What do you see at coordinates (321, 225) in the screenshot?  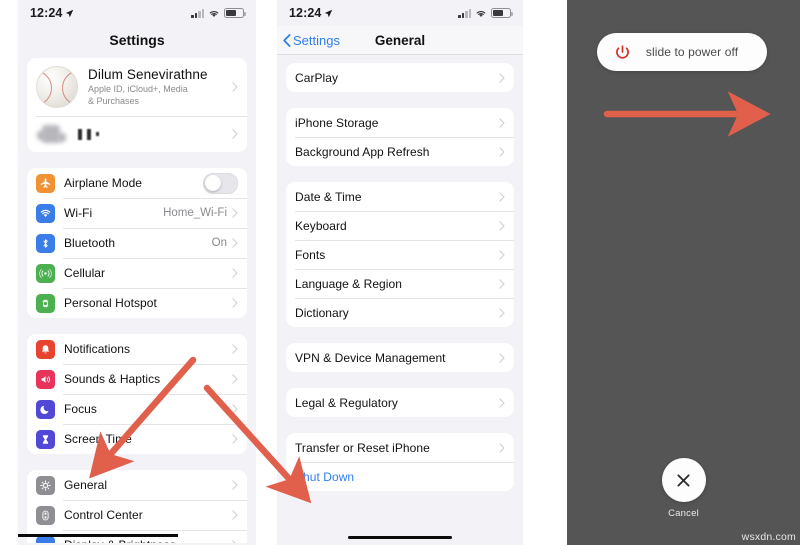 I see `general-row-label: Keyboard` at bounding box center [321, 225].